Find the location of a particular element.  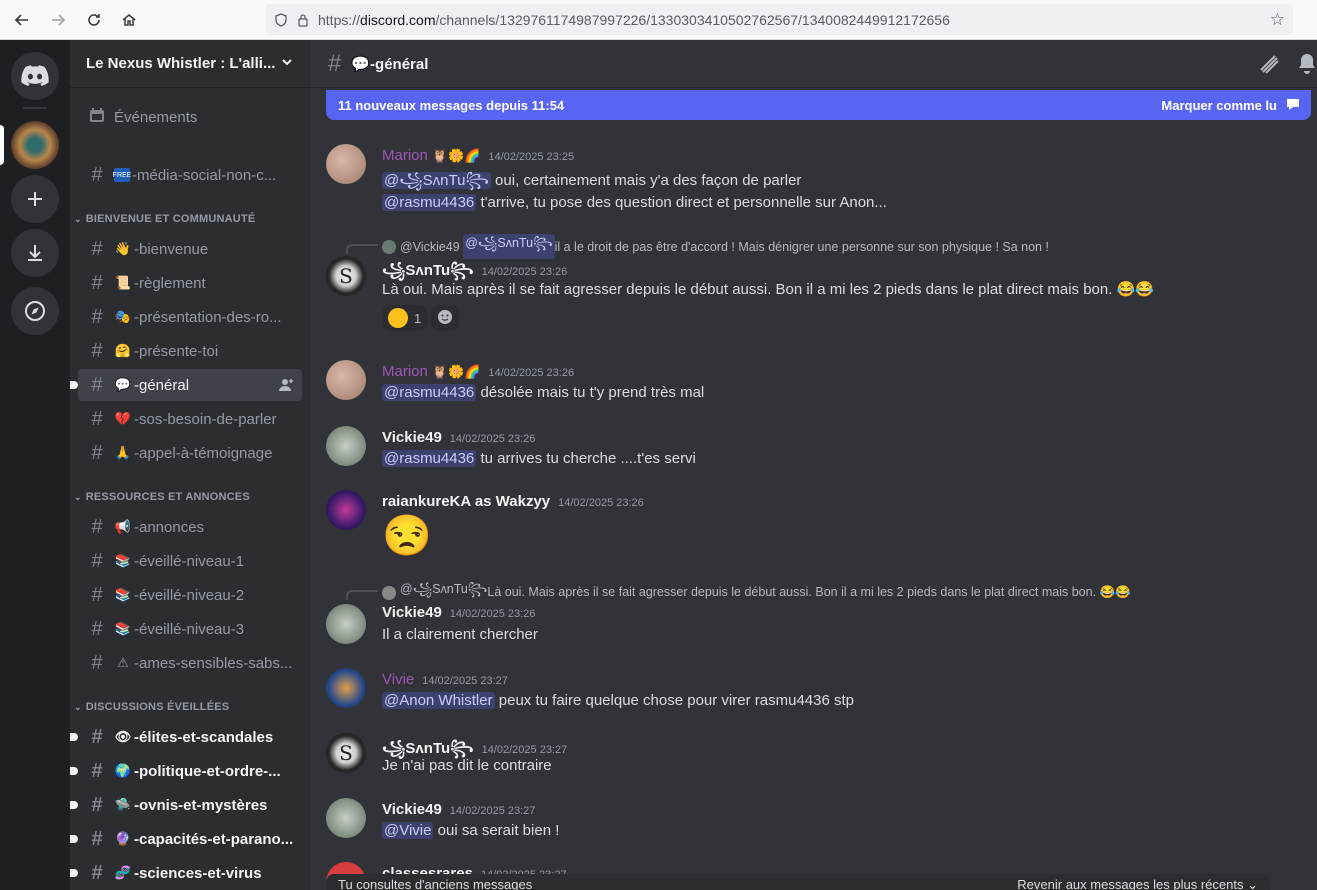

user-badges: 🦉🌼🌈 is located at coordinates (456, 372).